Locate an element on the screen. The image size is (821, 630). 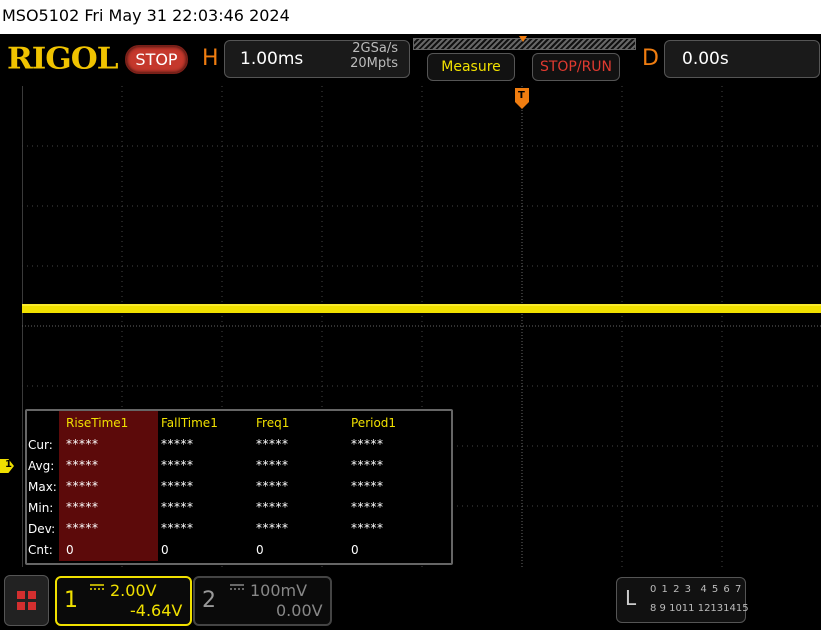
sample-rate: 2GSa/s is located at coordinates (375, 48).